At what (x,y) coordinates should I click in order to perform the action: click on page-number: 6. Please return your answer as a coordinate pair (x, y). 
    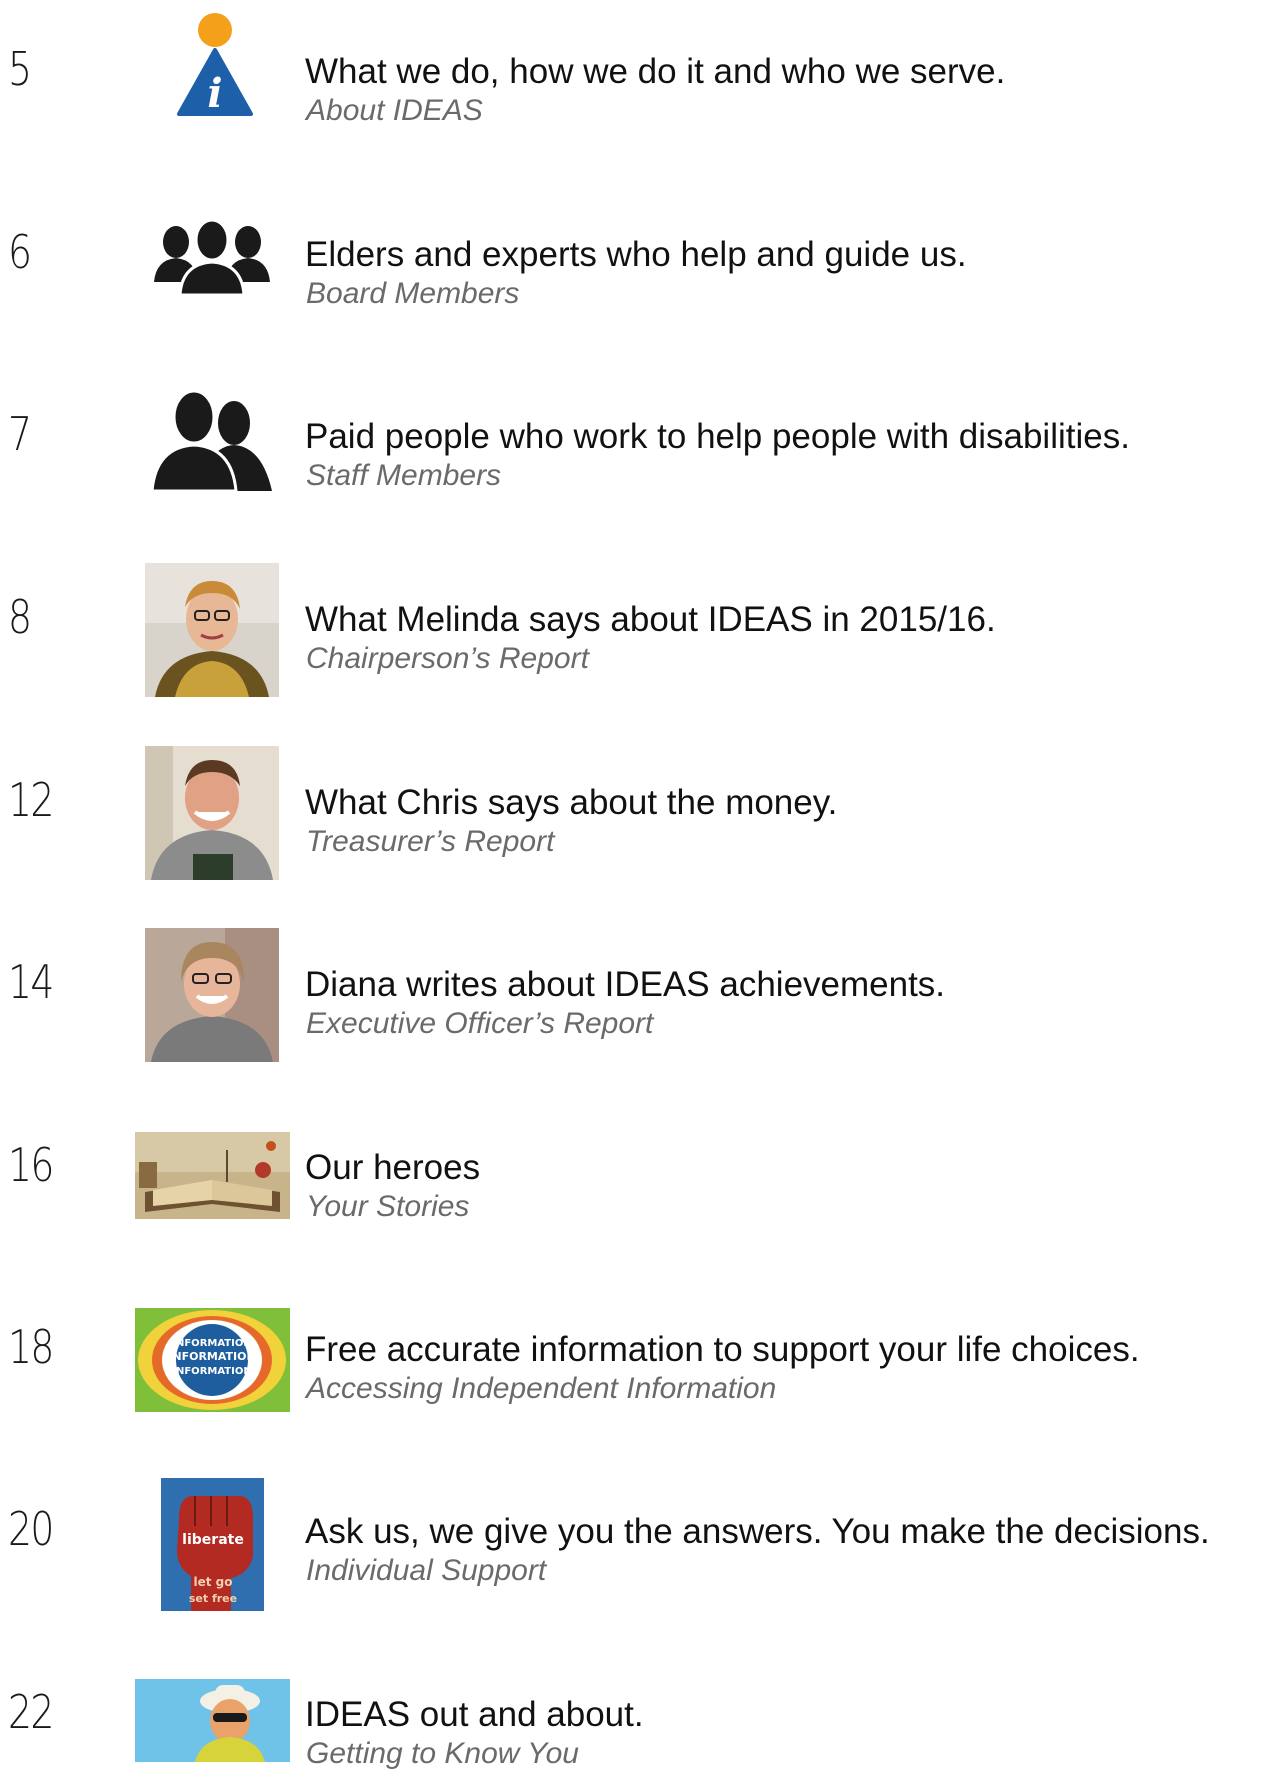
    Looking at the image, I should click on (20, 252).